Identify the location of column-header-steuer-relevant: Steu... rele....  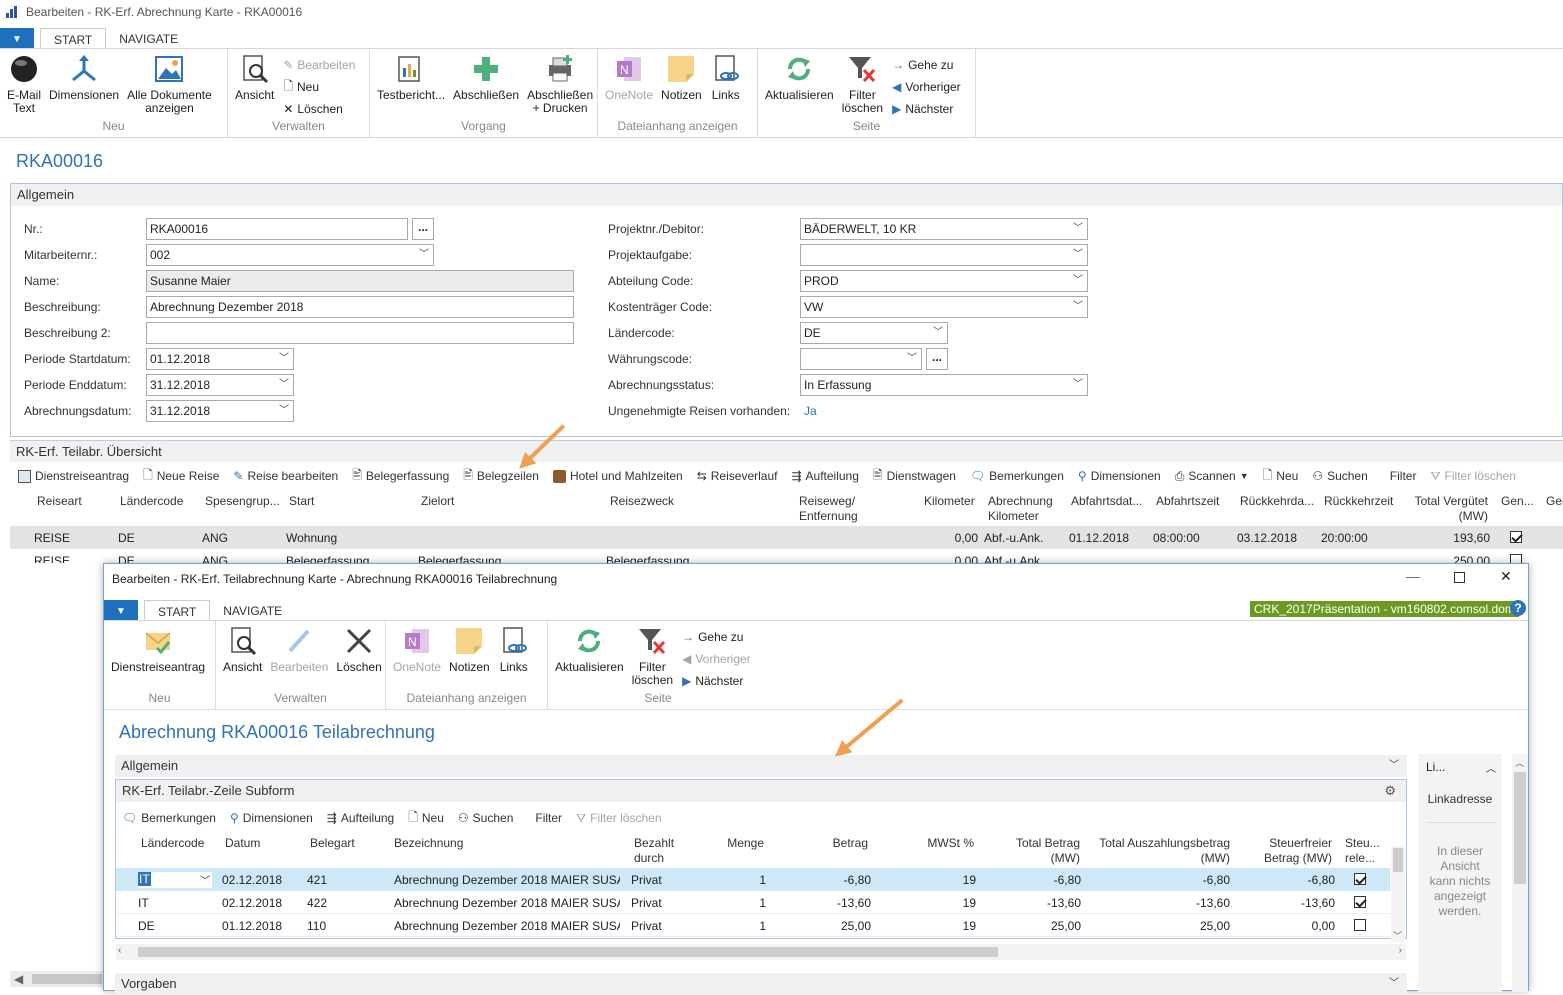
(1362, 851).